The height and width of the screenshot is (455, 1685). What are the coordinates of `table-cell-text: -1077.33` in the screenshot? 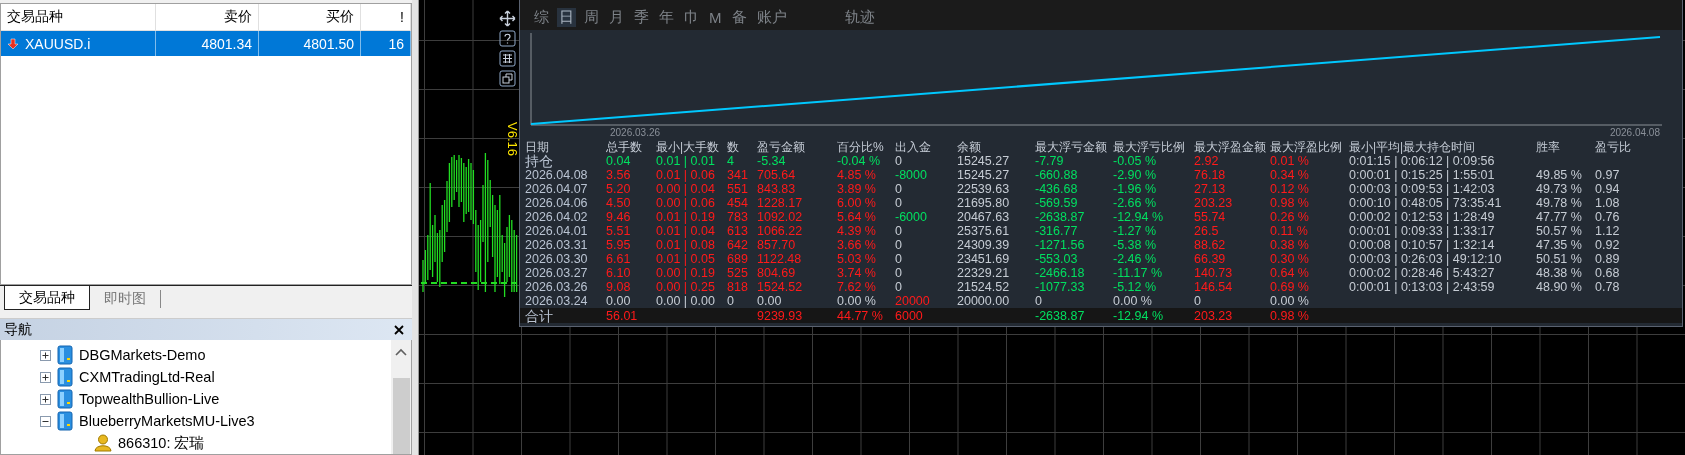 It's located at (1060, 287).